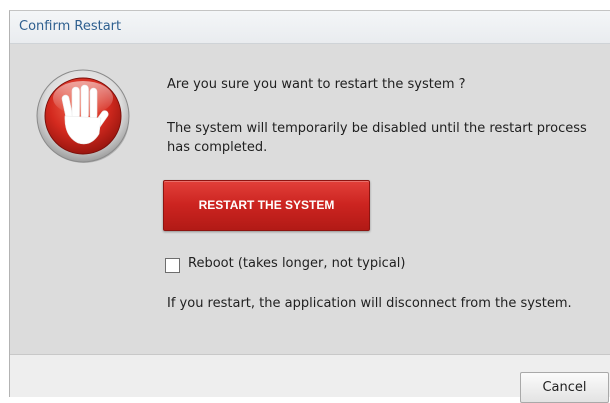 Image resolution: width=610 pixels, height=403 pixels. What do you see at coordinates (296, 263) in the screenshot?
I see `reboot-checkbox-label: Reboot (takes longer, not typical)` at bounding box center [296, 263].